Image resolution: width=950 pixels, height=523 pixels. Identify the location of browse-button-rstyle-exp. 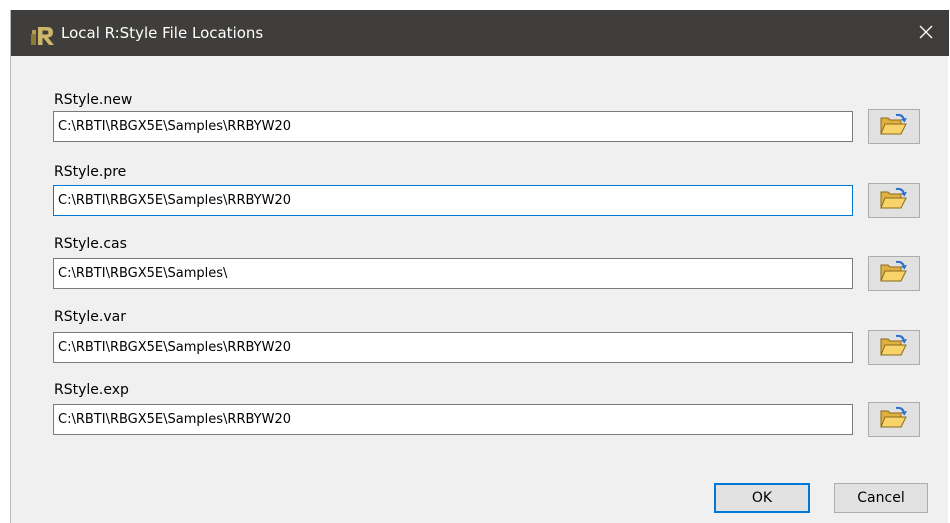
(894, 419).